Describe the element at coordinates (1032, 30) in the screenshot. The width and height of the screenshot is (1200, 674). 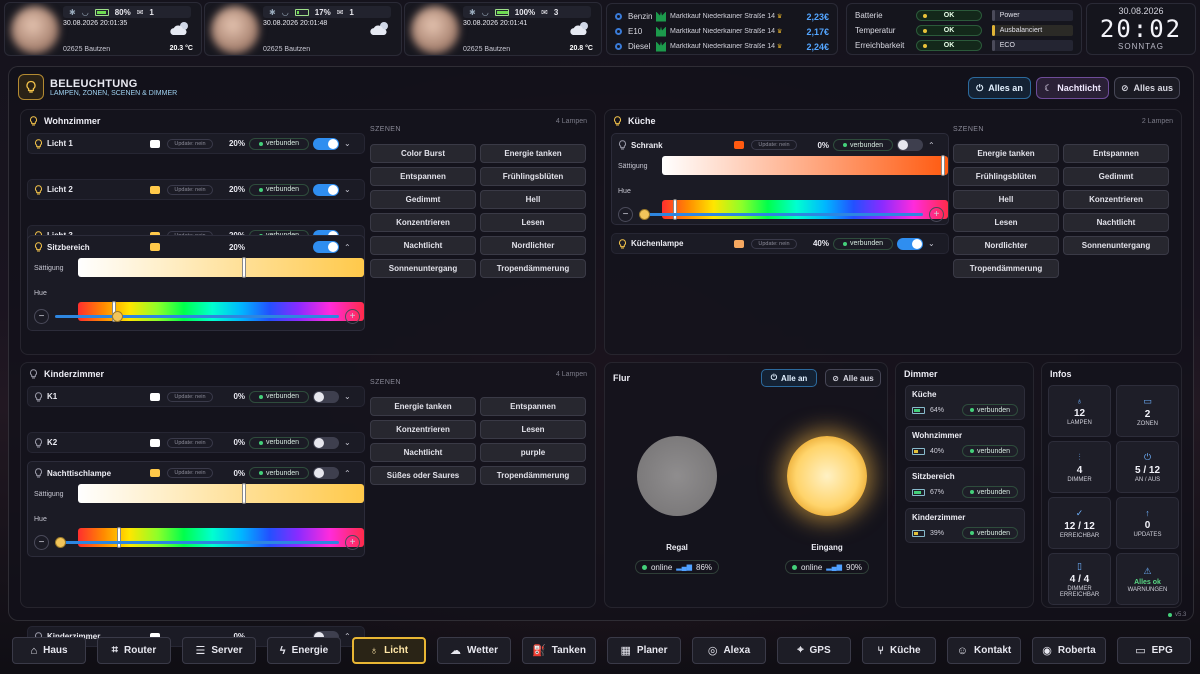
I see `power-mode-option: Ausbalanciert` at that location.